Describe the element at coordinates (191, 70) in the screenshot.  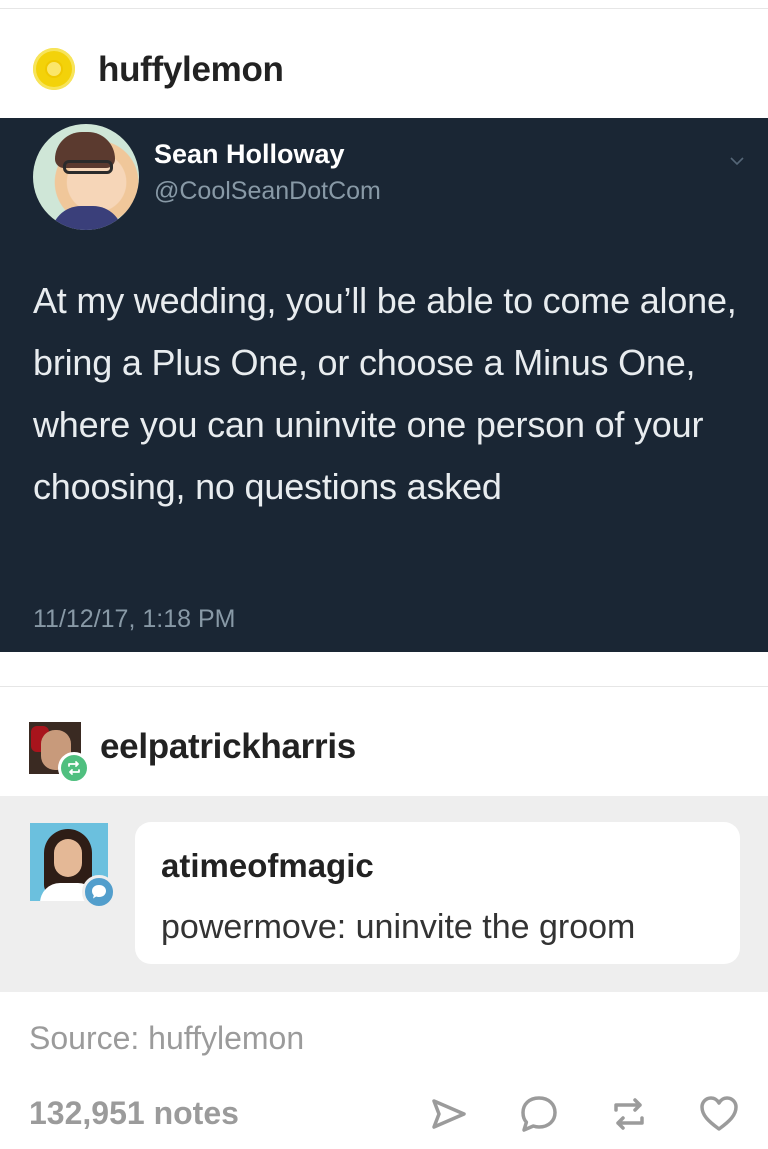
I see `post-author-name: huffylemon` at that location.